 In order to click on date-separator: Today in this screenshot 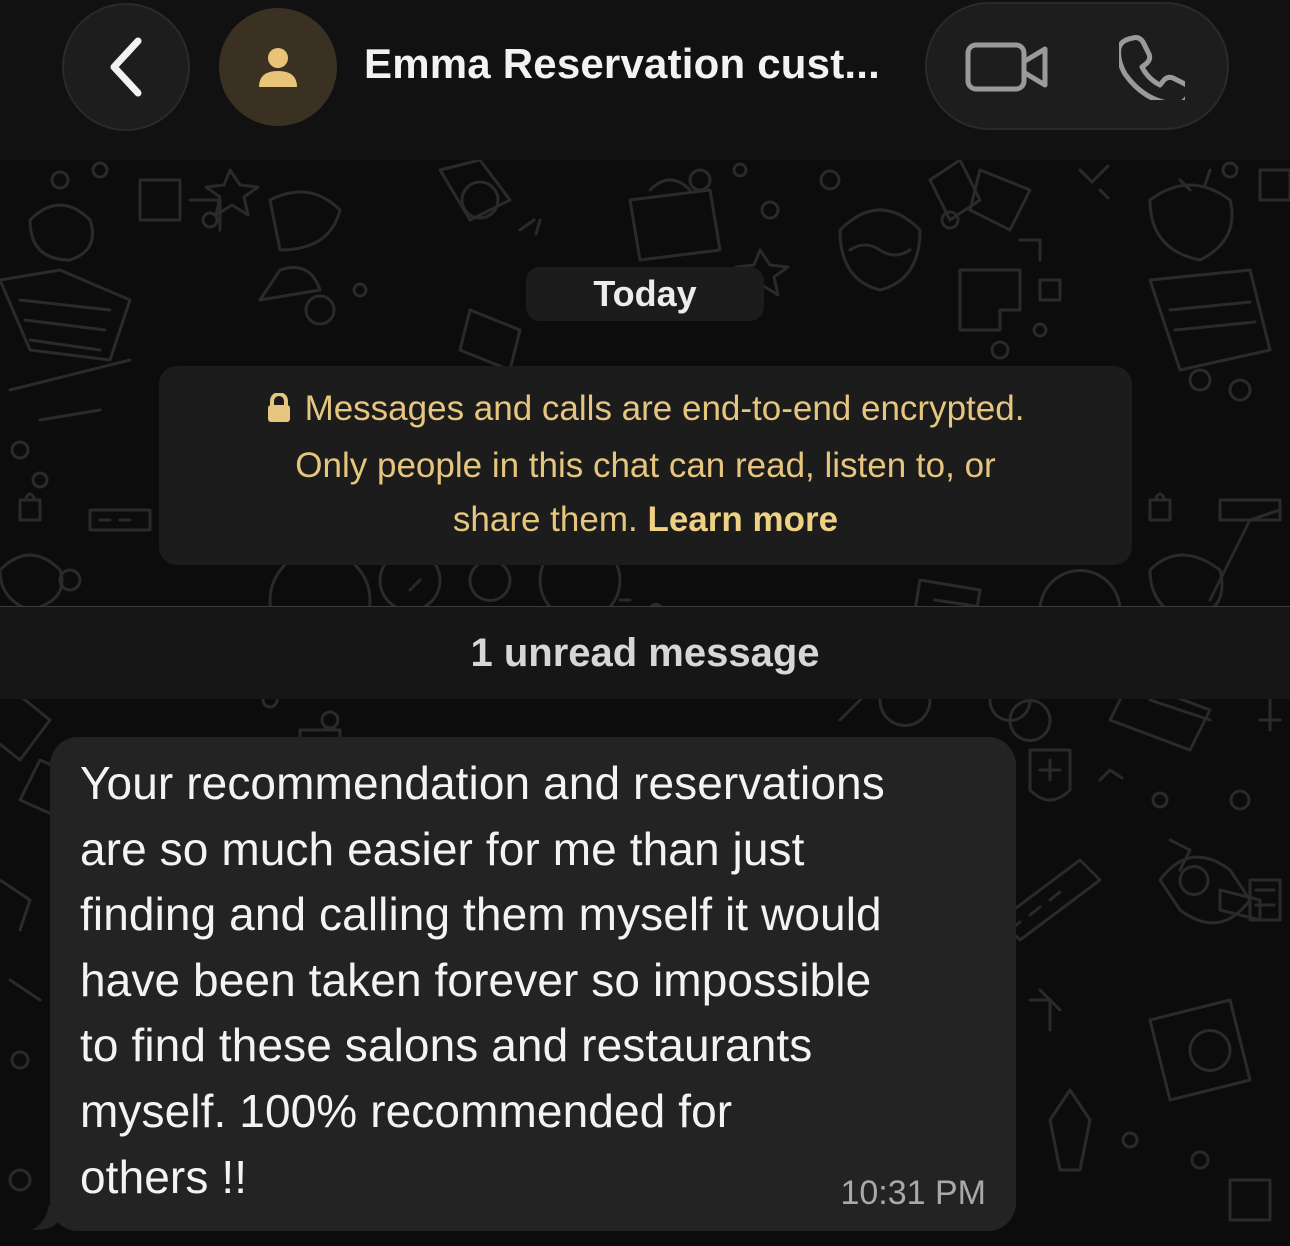, I will do `click(645, 294)`.